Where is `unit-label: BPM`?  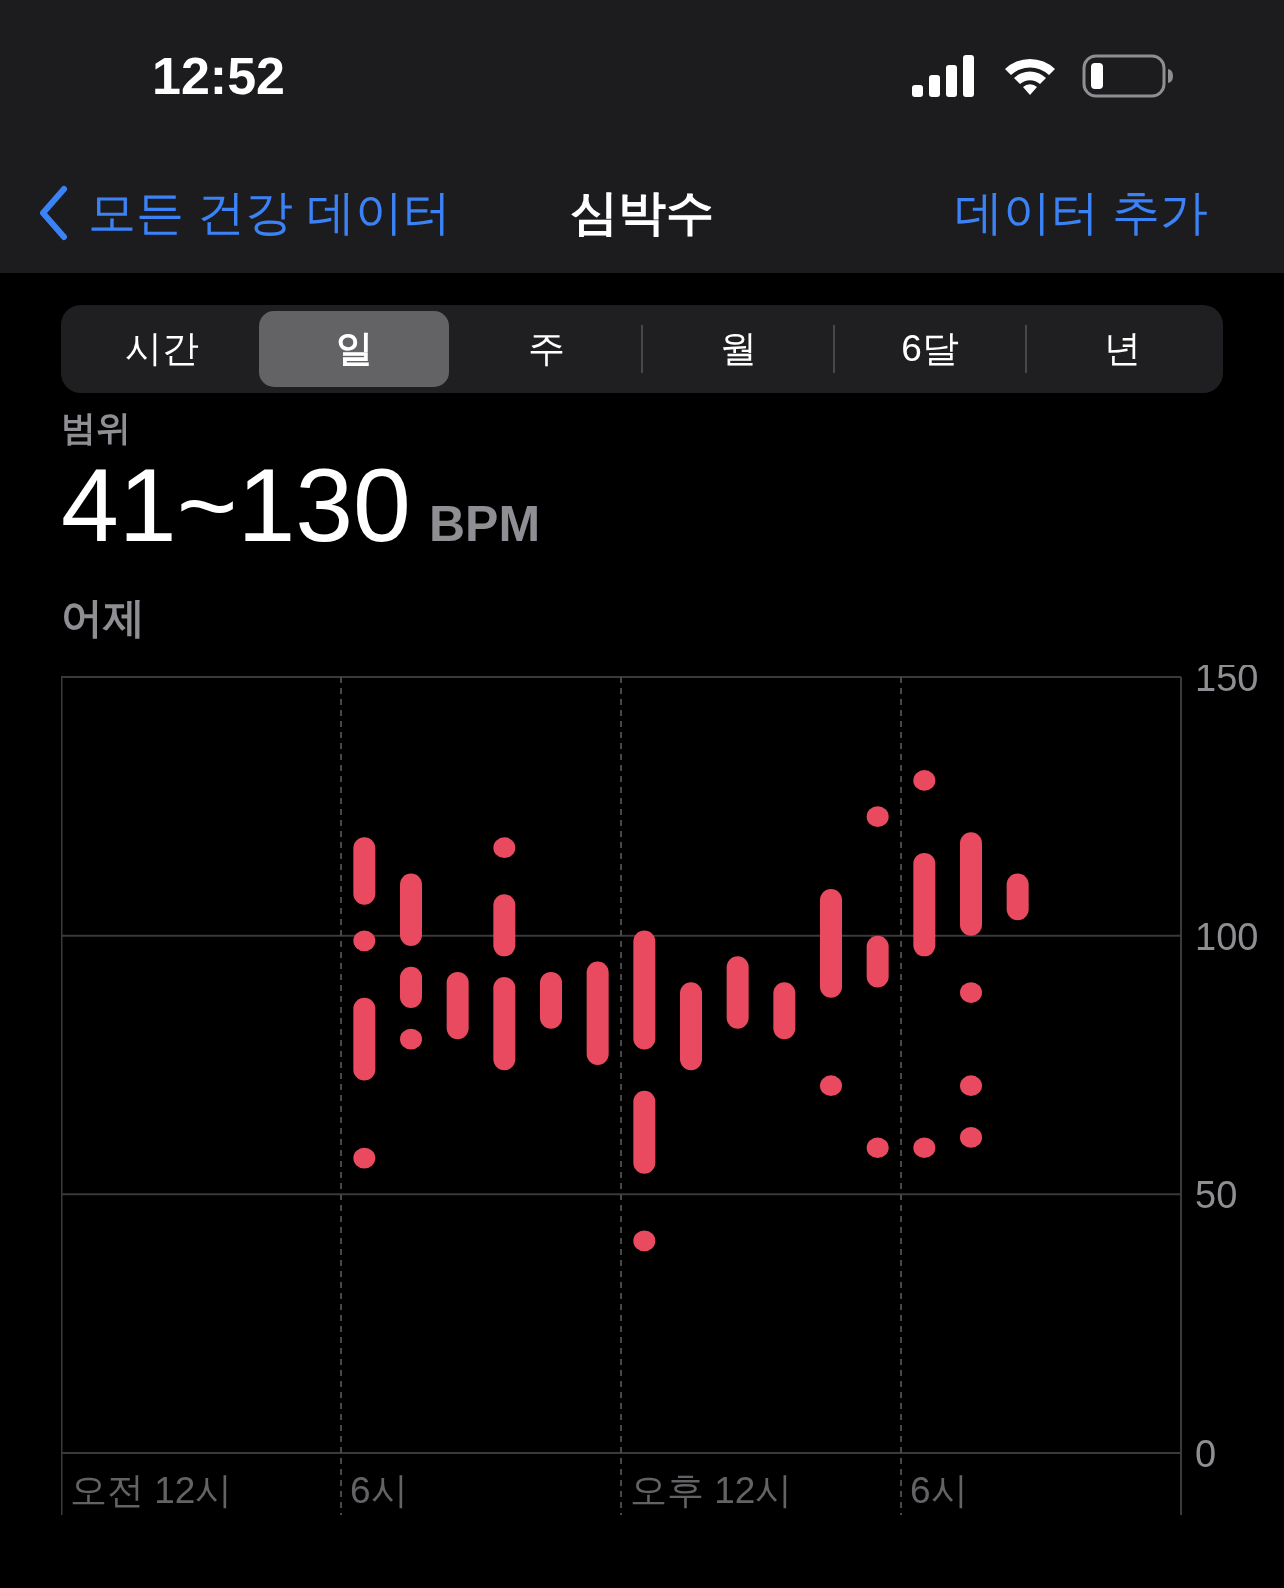 unit-label: BPM is located at coordinates (484, 524).